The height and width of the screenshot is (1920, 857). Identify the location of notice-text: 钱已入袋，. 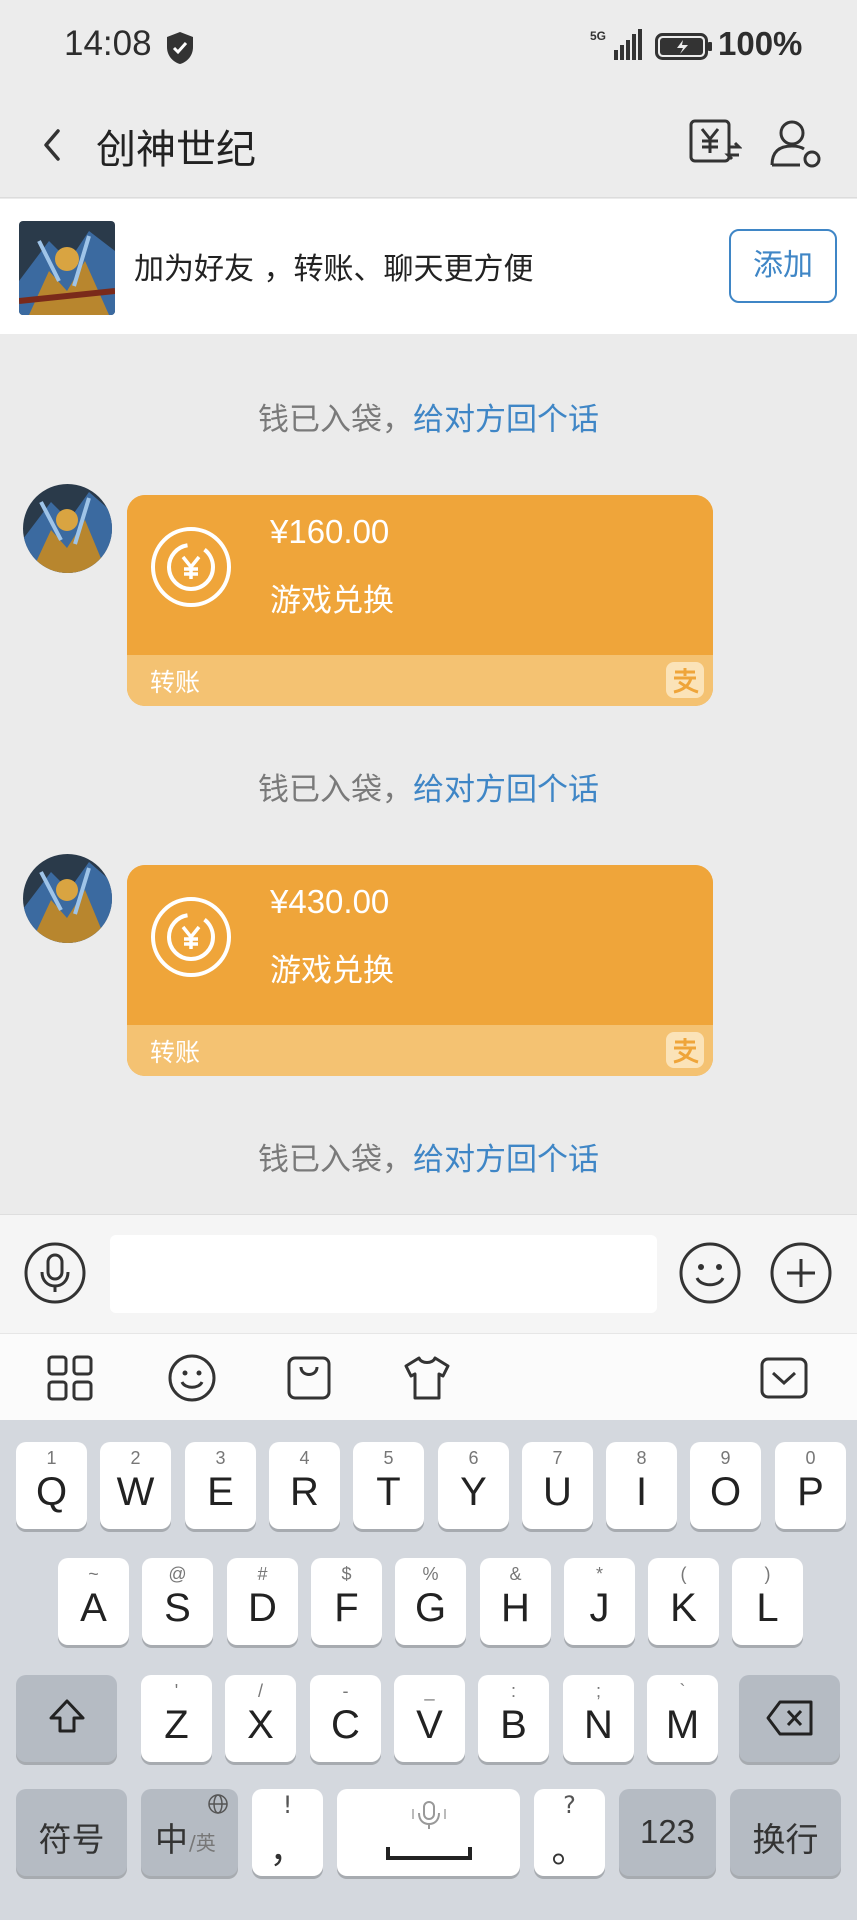
(335, 420).